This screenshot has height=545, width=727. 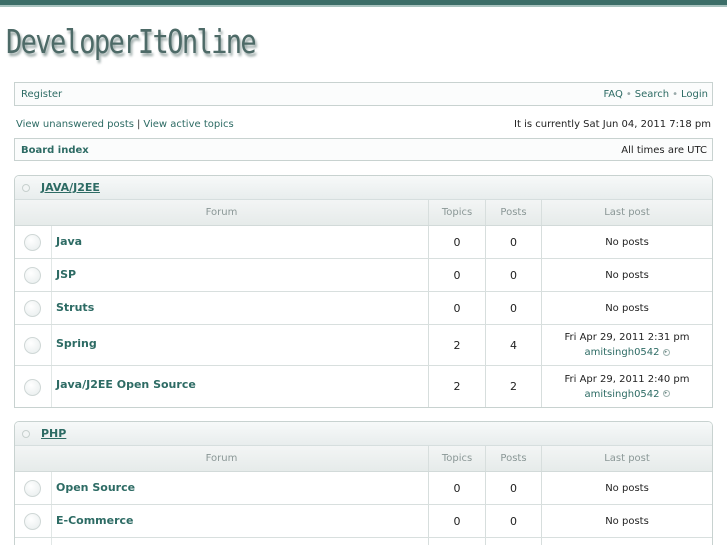 I want to click on category-title-link: PHP, so click(x=53, y=433).